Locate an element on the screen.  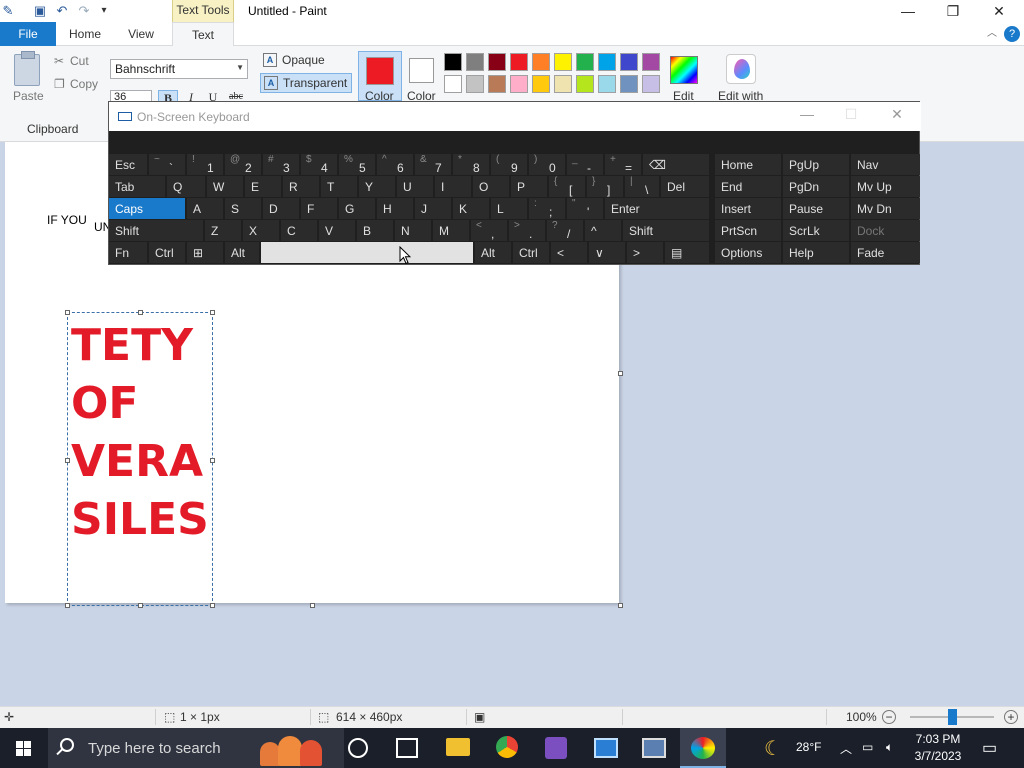
osk-key-o: O is located at coordinates (491, 186).